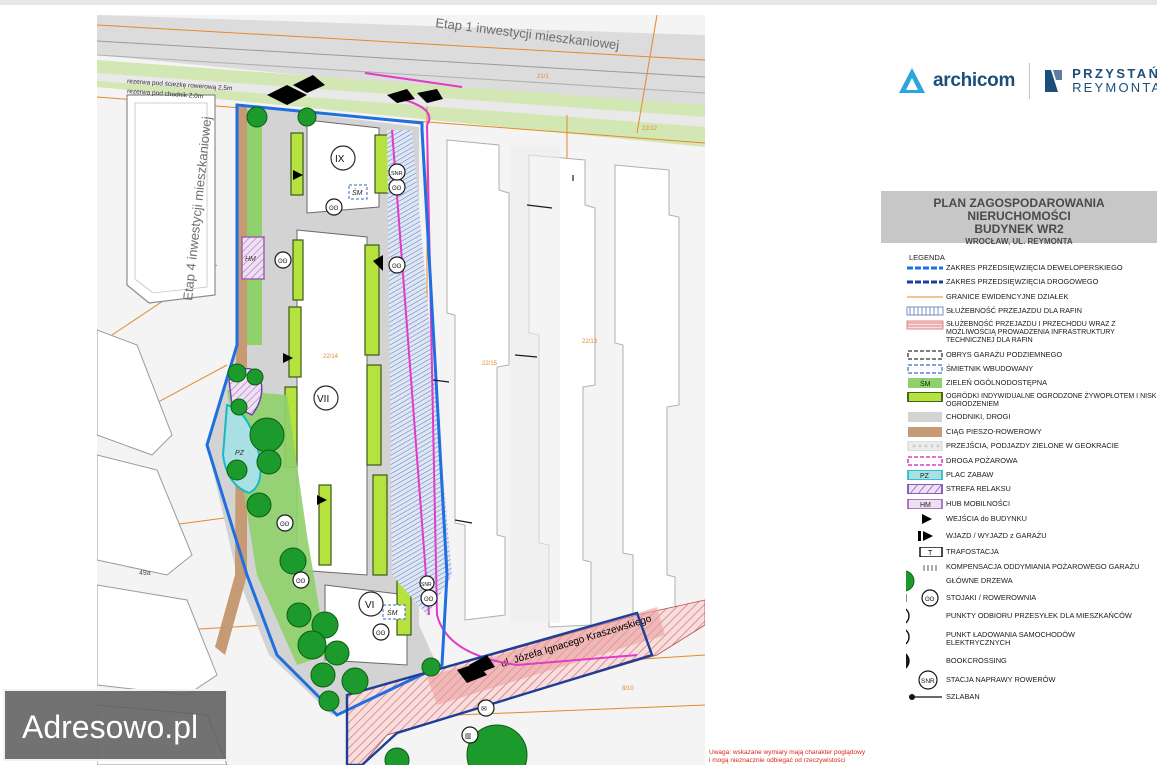  Describe the element at coordinates (925, 369) in the screenshot. I see `trash-shed-swatch-icon` at that location.